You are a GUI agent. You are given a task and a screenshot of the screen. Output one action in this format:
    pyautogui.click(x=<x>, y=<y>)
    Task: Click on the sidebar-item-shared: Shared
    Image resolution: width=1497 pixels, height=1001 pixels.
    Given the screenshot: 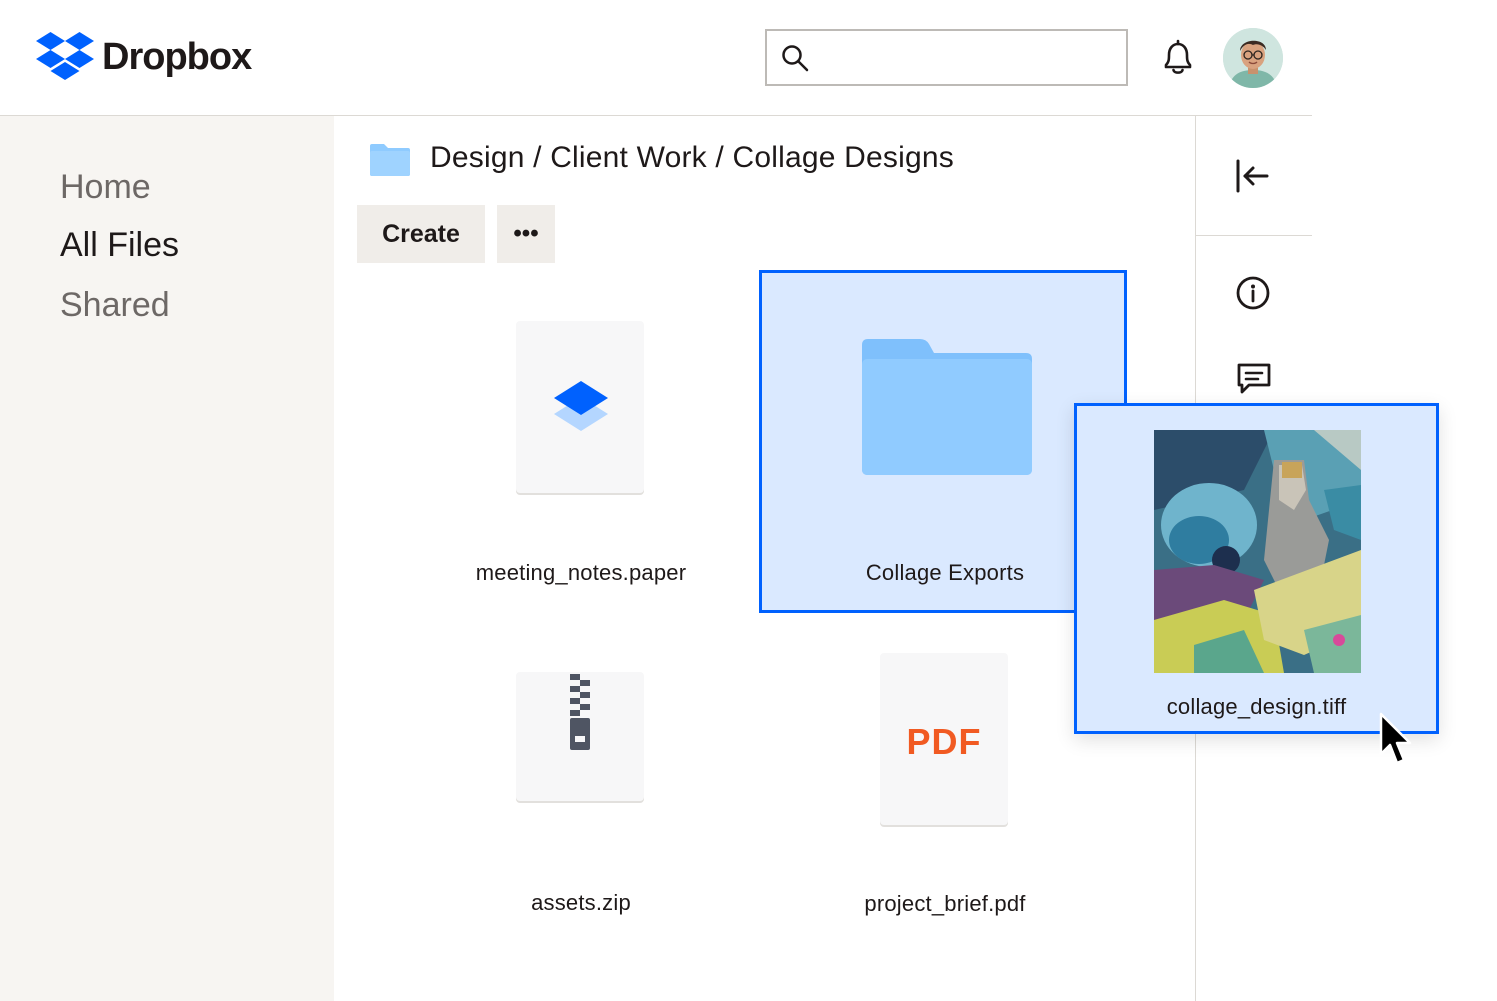 What is the action you would take?
    pyautogui.click(x=115, y=305)
    